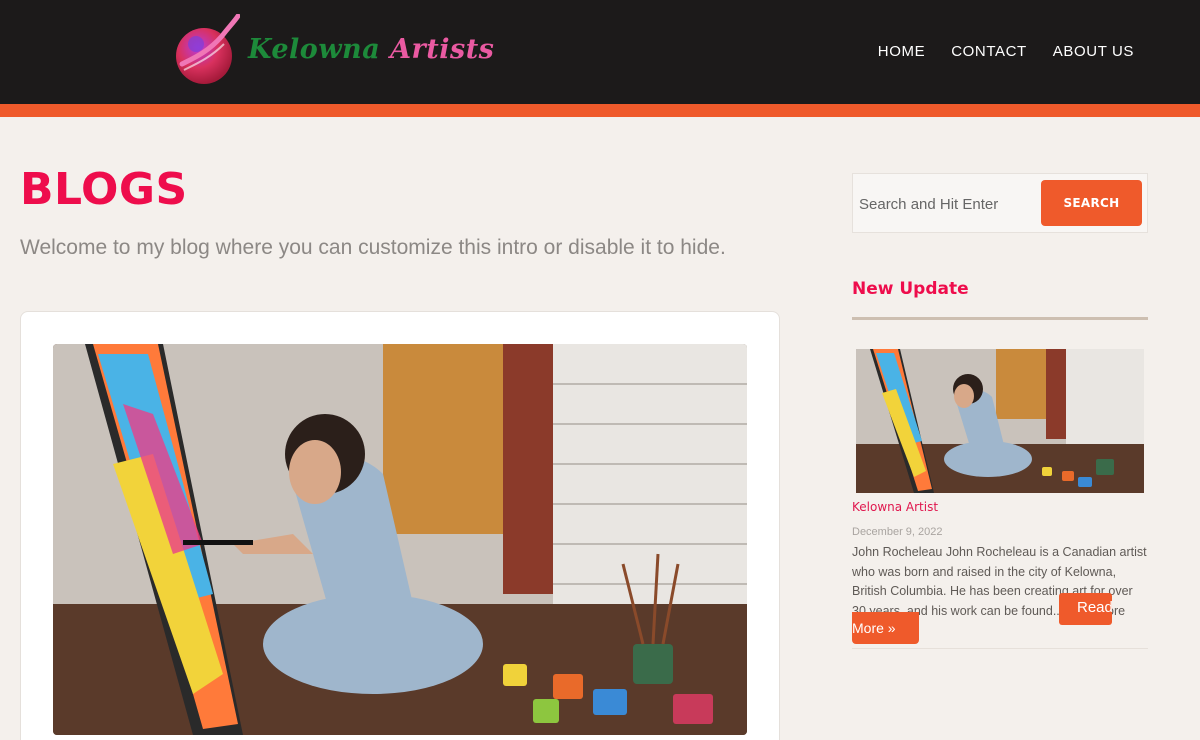 The height and width of the screenshot is (740, 1200). I want to click on widget-divider, so click(1000, 318).